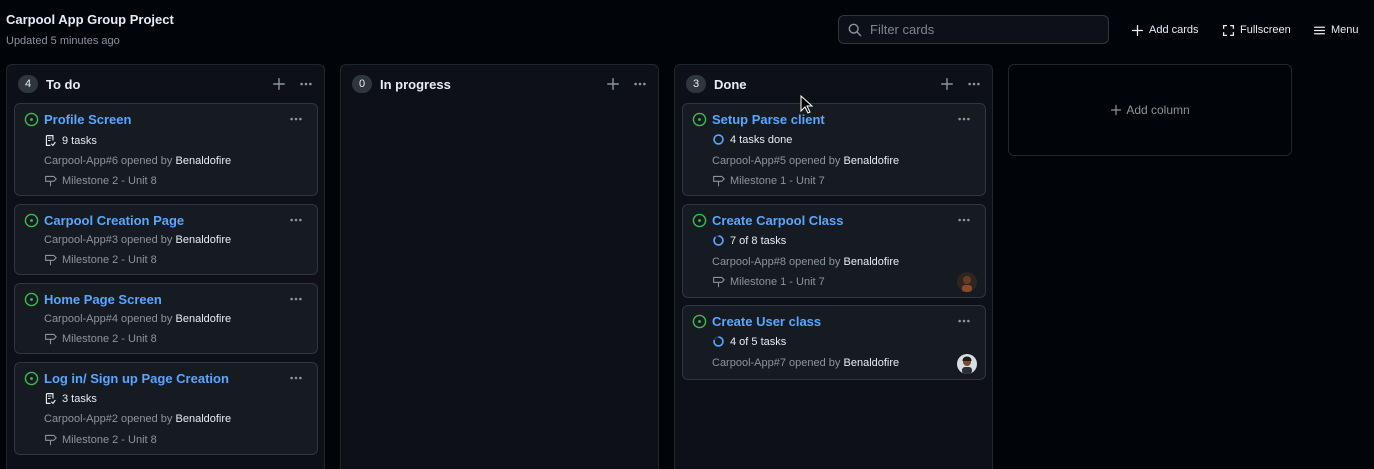  Describe the element at coordinates (777, 180) in the screenshot. I see `milestone-label: Milestone 1 - Unit 7` at that location.